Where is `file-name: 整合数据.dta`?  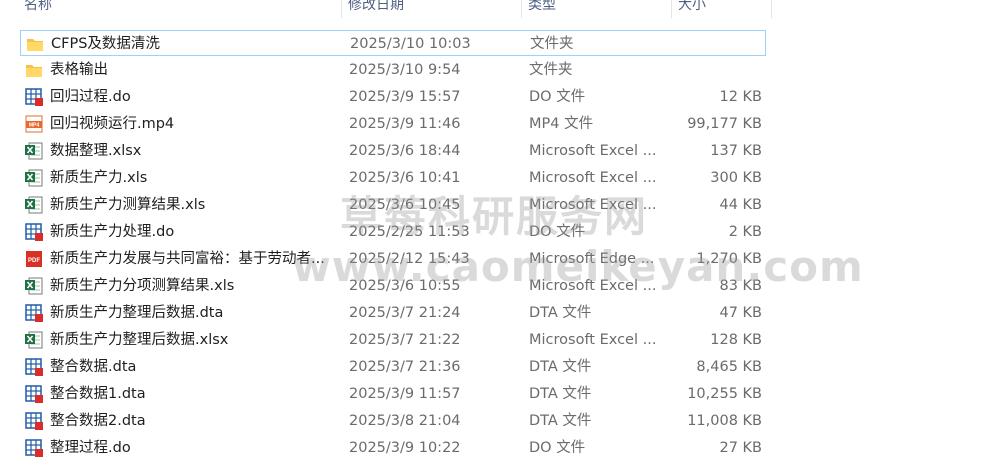
file-name: 整合数据.dta is located at coordinates (93, 367).